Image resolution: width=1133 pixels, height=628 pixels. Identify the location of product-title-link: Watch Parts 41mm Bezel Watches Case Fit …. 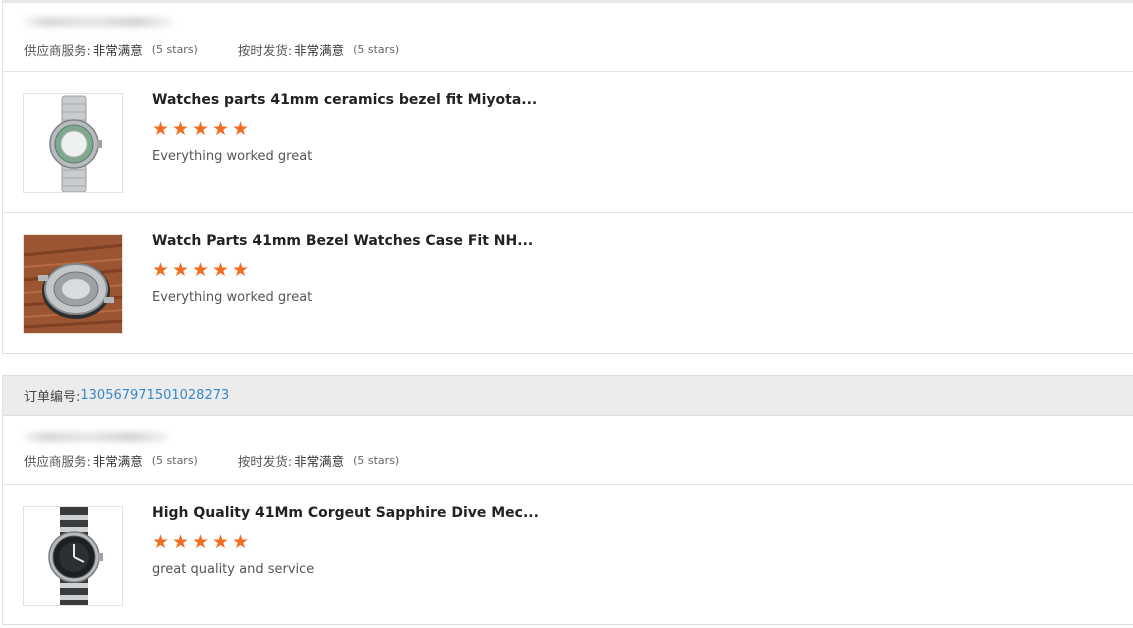
(342, 241).